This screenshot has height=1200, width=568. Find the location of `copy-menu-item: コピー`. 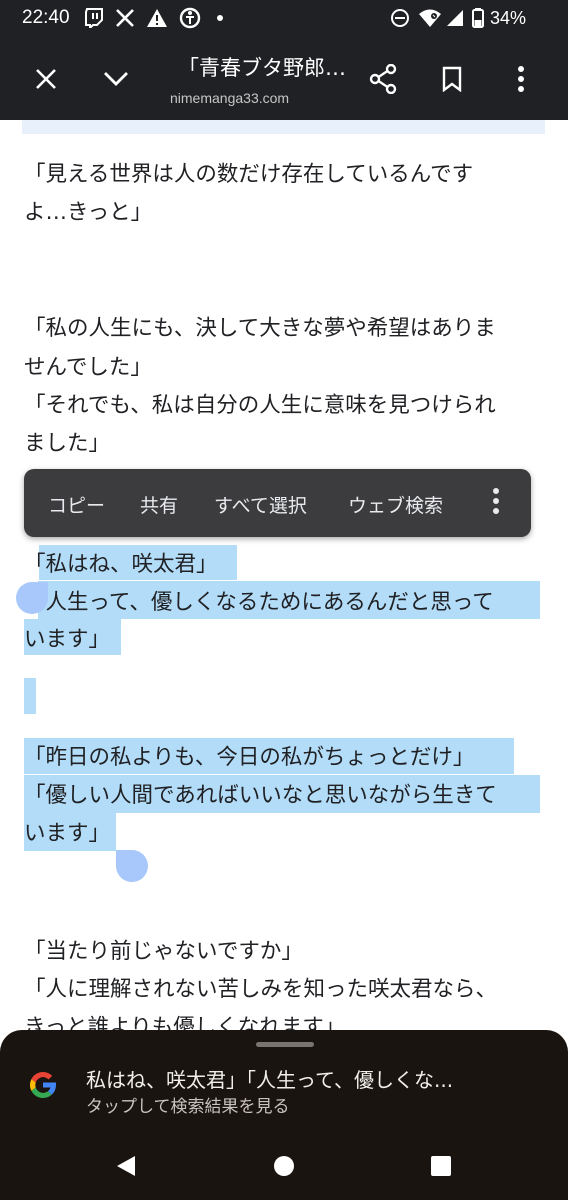

copy-menu-item: コピー is located at coordinates (76, 504).